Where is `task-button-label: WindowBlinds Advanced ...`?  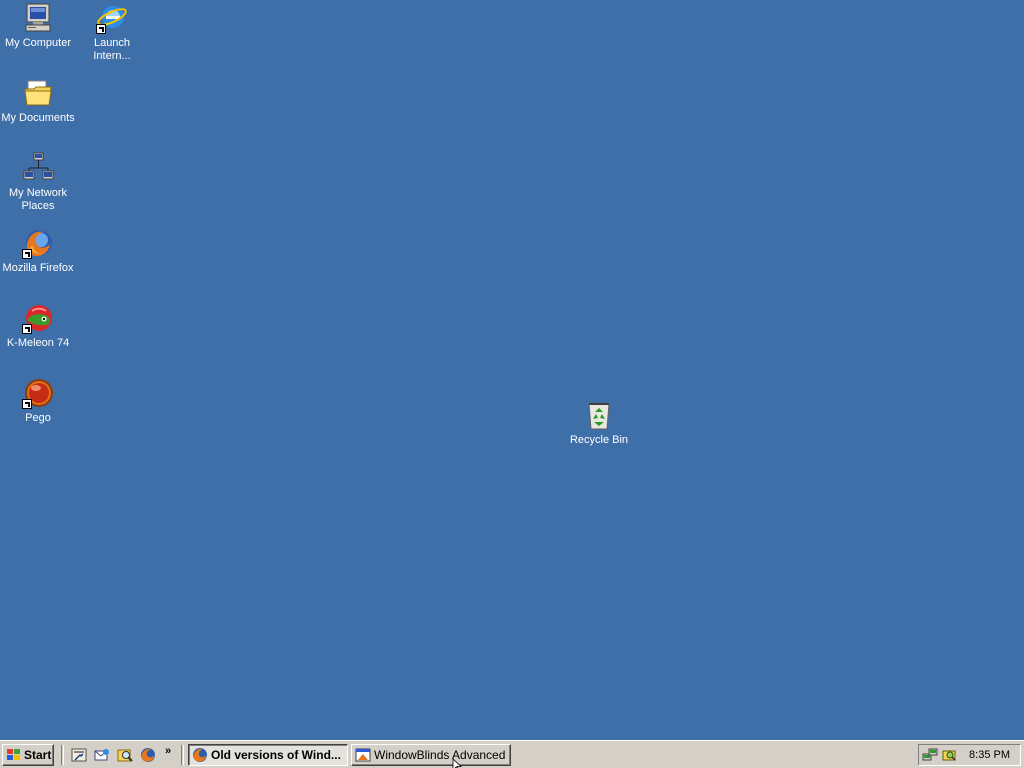
task-button-label: WindowBlinds Advanced ... is located at coordinates (442, 755).